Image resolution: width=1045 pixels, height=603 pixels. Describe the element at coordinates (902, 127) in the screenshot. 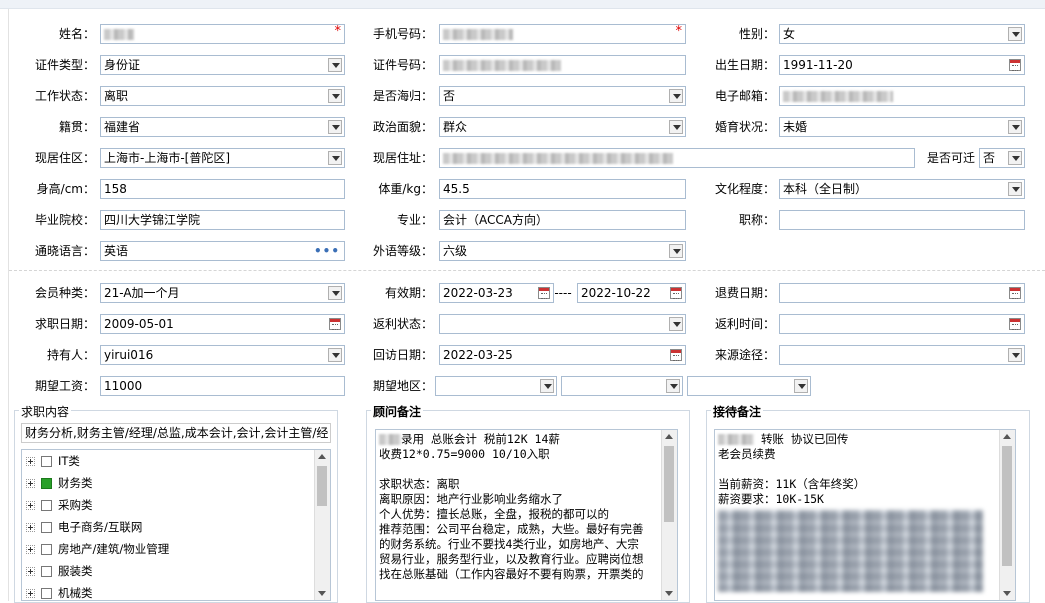

I see `marital-select: 未婚` at that location.